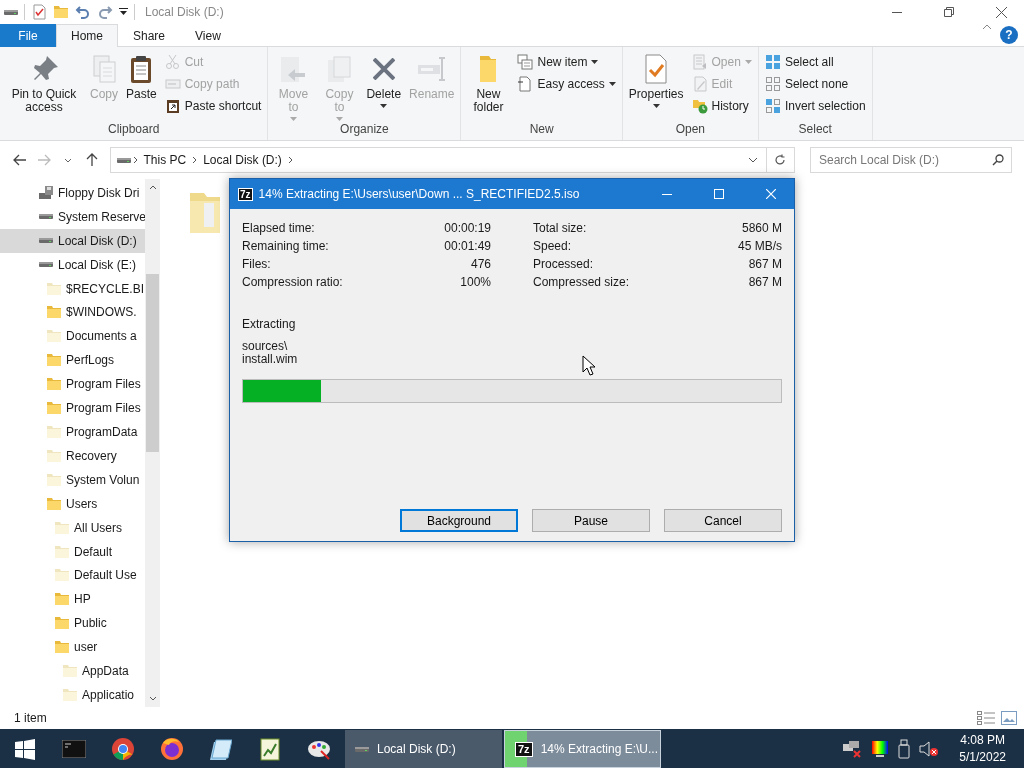  What do you see at coordinates (72, 695) in the screenshot?
I see `tree-item: Applicatio` at bounding box center [72, 695].